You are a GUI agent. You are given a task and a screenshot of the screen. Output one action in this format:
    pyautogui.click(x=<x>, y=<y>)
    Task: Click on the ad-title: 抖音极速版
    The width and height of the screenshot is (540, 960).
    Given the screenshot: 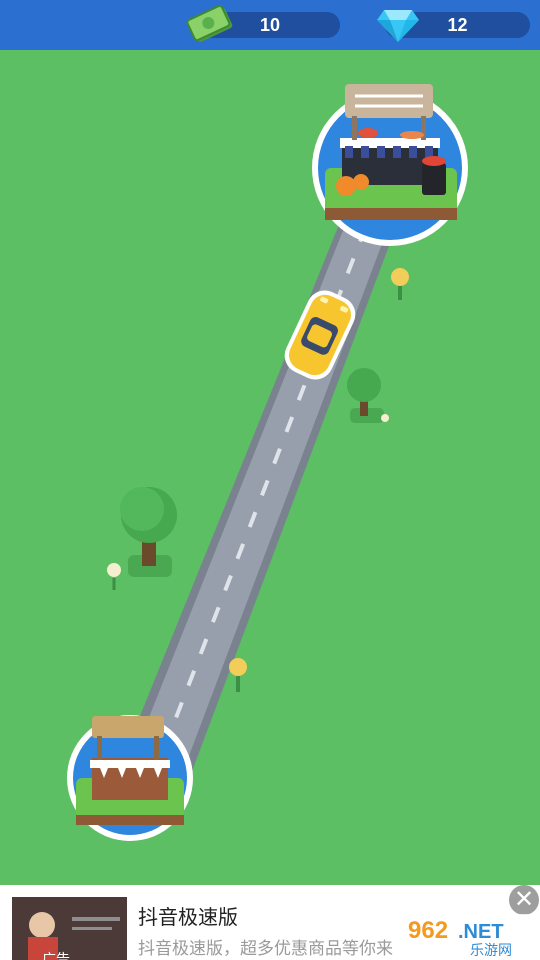 What is the action you would take?
    pyautogui.click(x=188, y=918)
    